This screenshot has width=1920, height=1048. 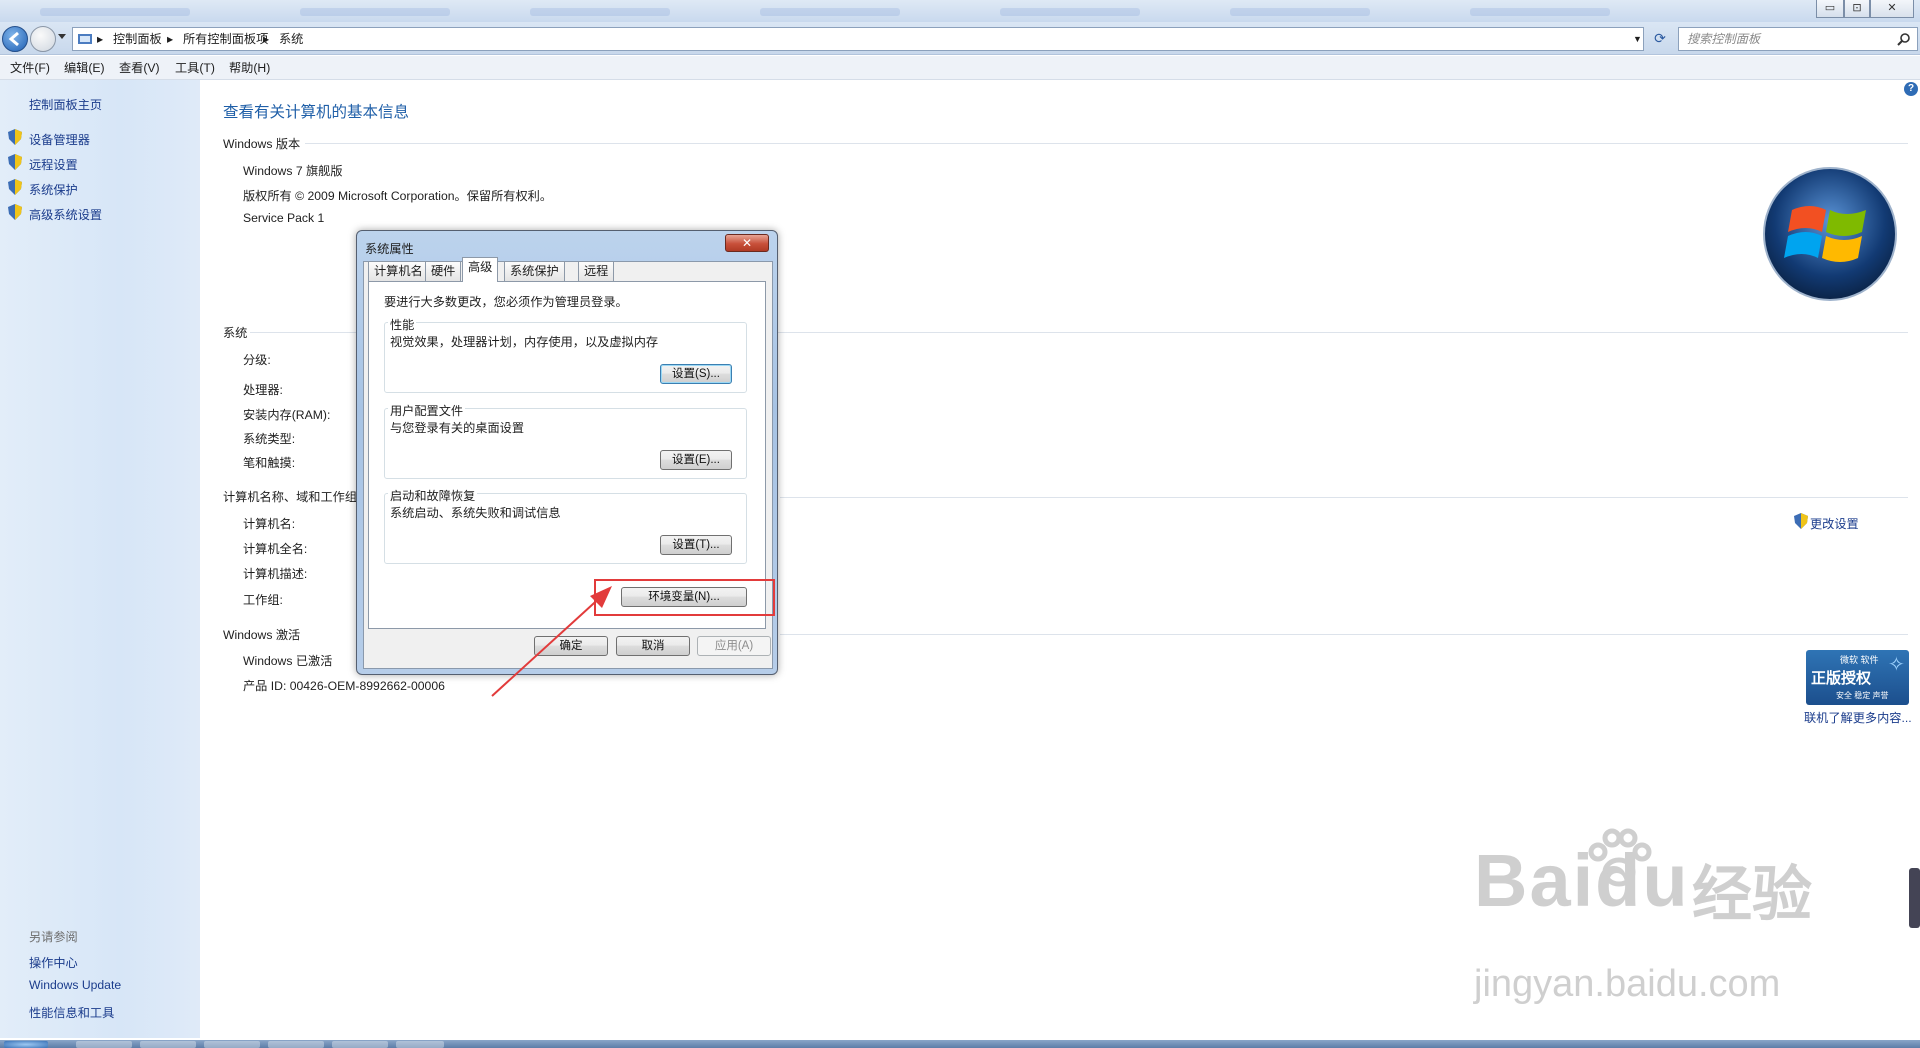 I want to click on genuine-badge-sub: 安全 稳定 声誉, so click(x=1862, y=695).